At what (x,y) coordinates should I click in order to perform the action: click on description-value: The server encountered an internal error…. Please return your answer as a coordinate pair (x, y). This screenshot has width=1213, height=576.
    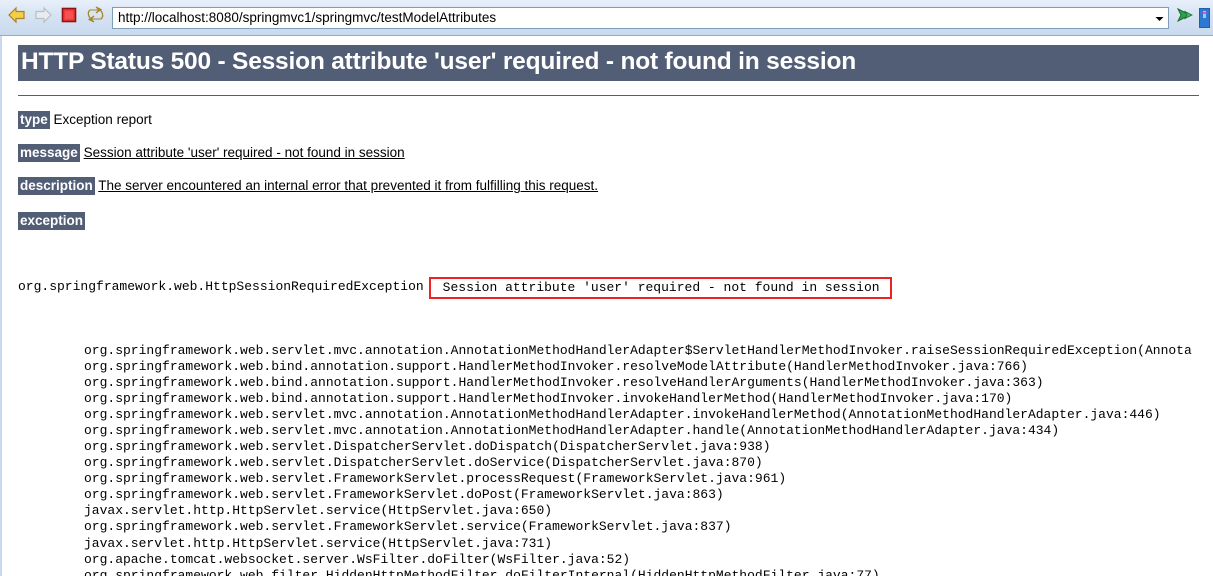
    Looking at the image, I should click on (348, 186).